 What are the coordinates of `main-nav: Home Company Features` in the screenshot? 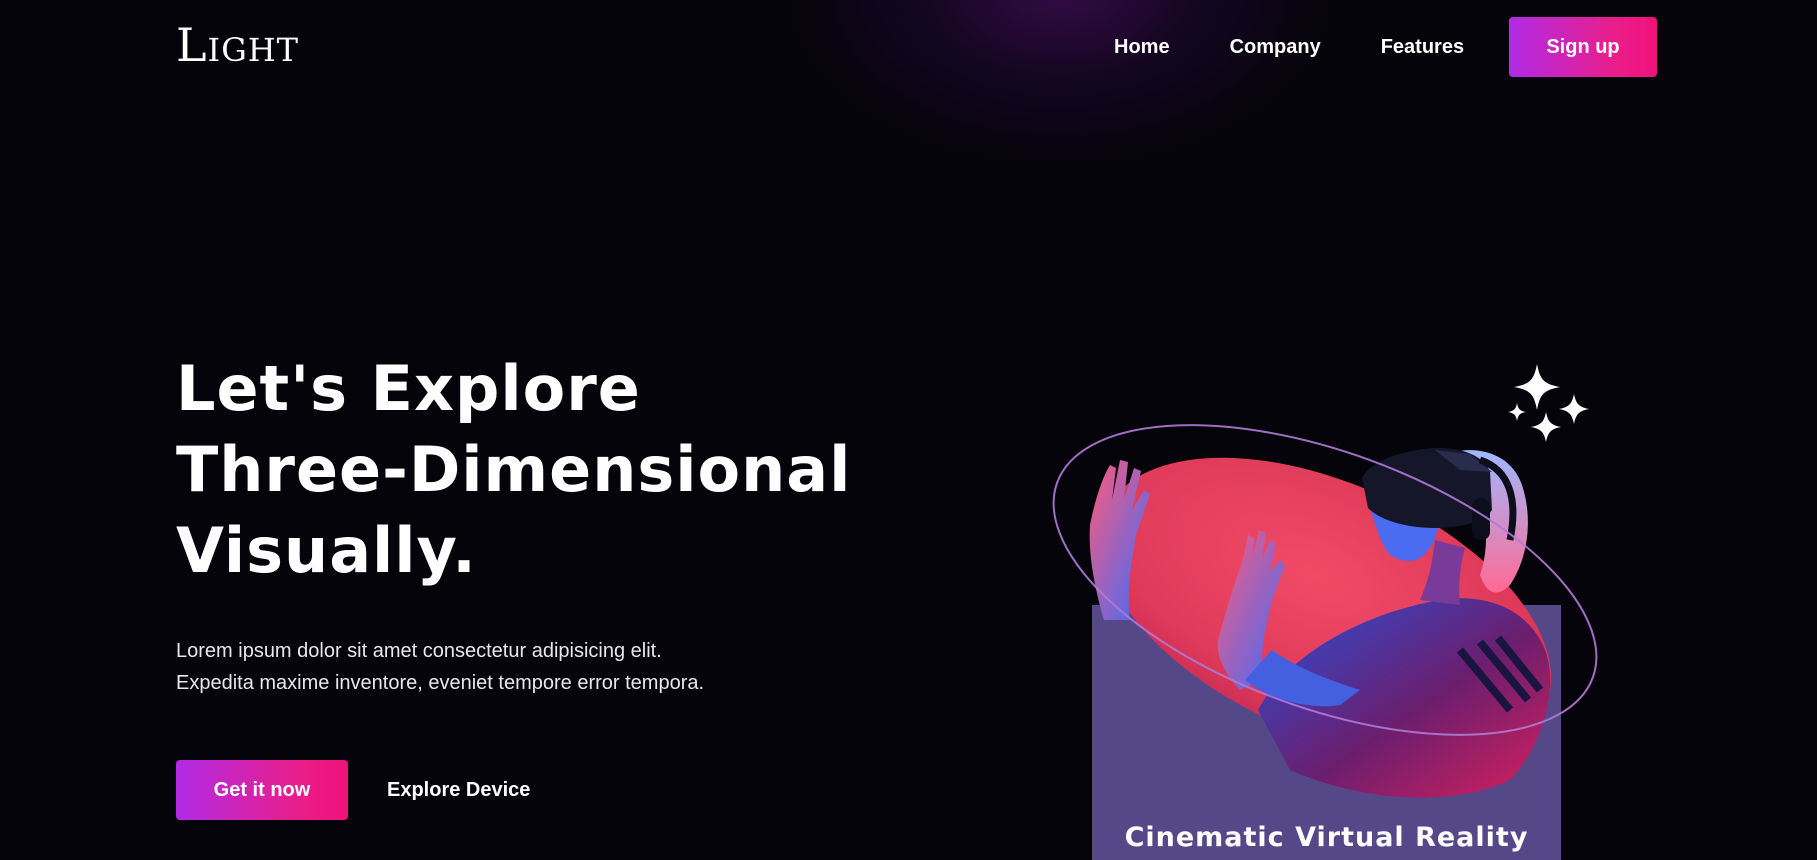 It's located at (1302, 47).